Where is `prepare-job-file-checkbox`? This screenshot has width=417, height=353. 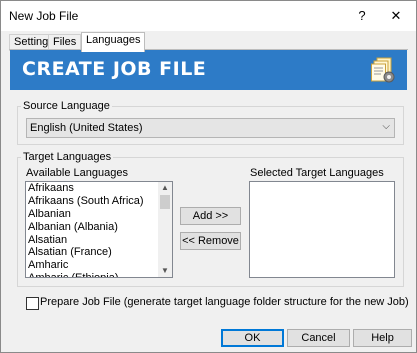 prepare-job-file-checkbox is located at coordinates (32, 303).